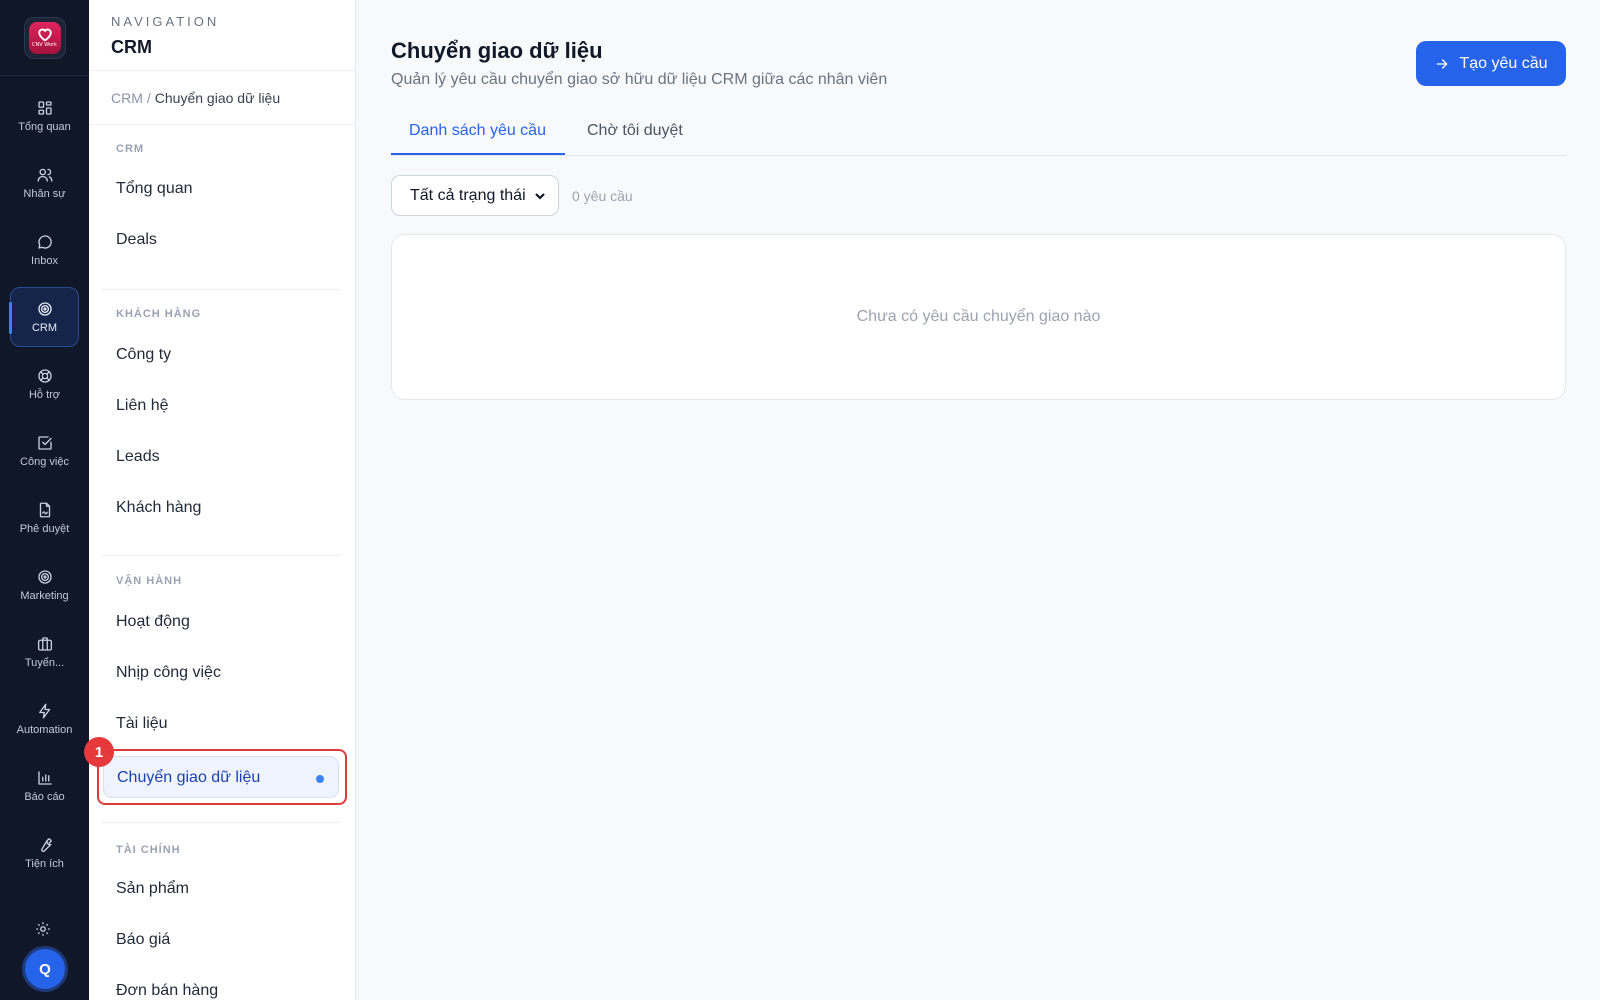  What do you see at coordinates (44, 384) in the screenshot?
I see `rail-item-ho-tro: Hỗ trợ` at bounding box center [44, 384].